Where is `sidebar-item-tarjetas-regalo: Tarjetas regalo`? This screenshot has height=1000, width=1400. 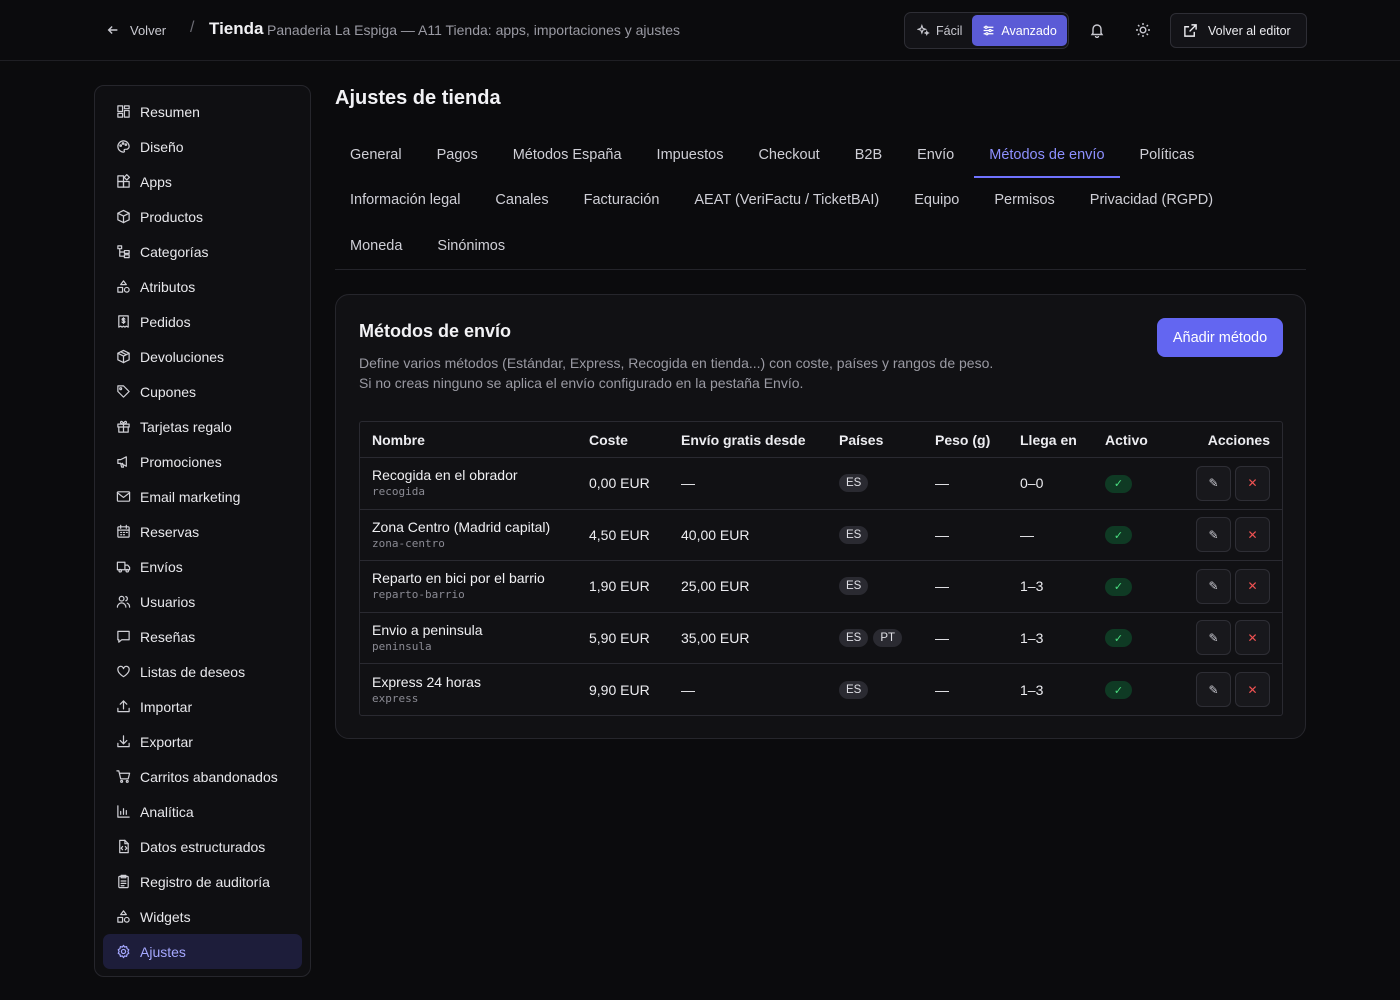
sidebar-item-tarjetas-regalo: Tarjetas regalo is located at coordinates (202, 426).